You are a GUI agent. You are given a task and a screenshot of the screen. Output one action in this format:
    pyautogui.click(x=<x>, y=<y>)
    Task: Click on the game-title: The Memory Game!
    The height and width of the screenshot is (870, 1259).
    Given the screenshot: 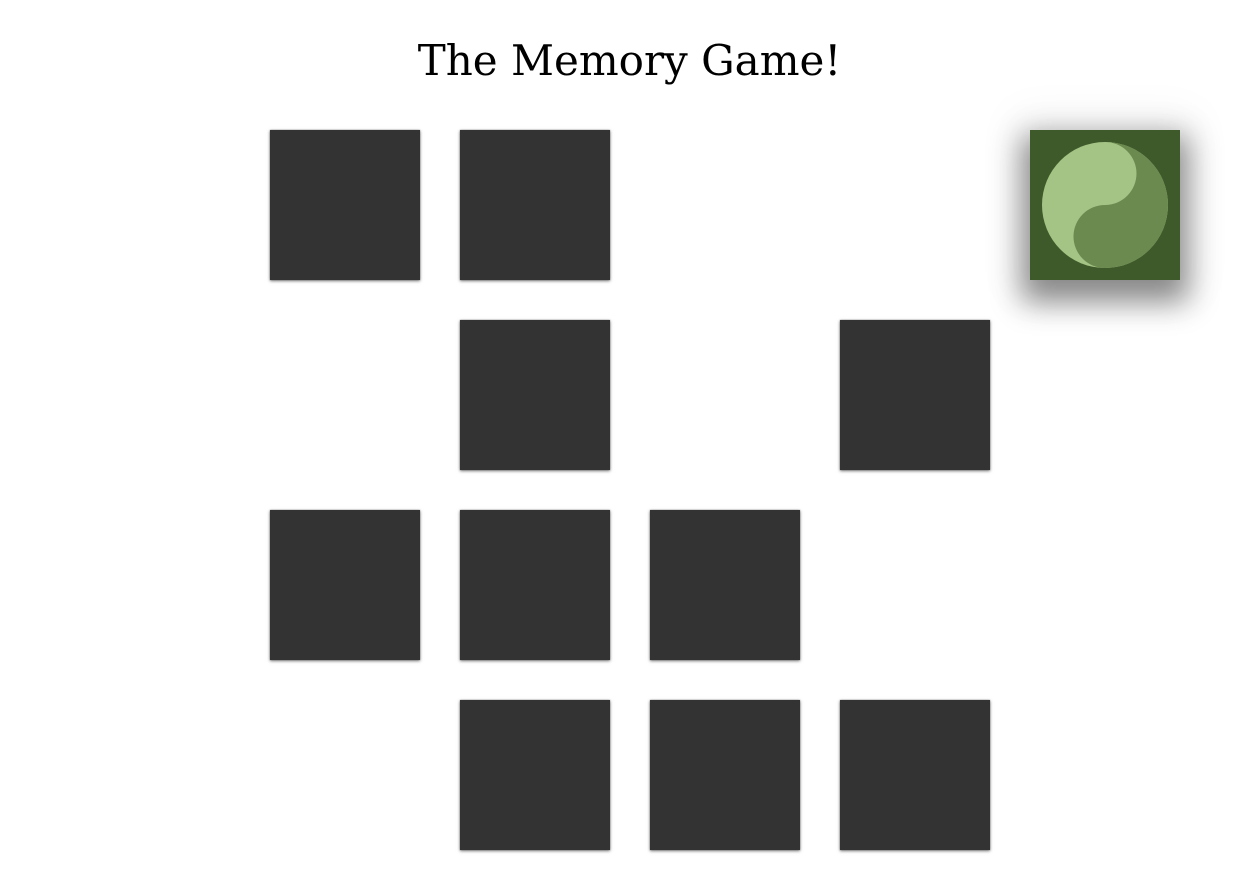 What is the action you would take?
    pyautogui.click(x=629, y=60)
    